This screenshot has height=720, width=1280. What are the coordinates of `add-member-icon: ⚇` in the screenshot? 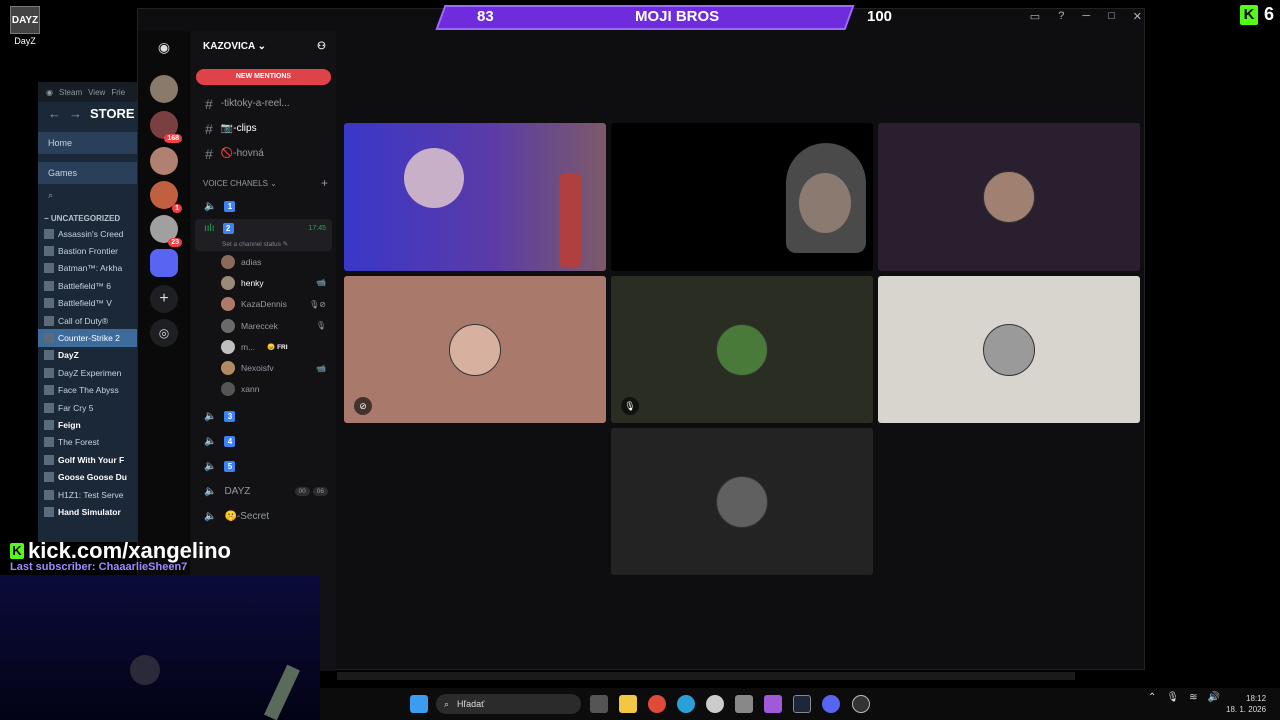 It's located at (321, 46).